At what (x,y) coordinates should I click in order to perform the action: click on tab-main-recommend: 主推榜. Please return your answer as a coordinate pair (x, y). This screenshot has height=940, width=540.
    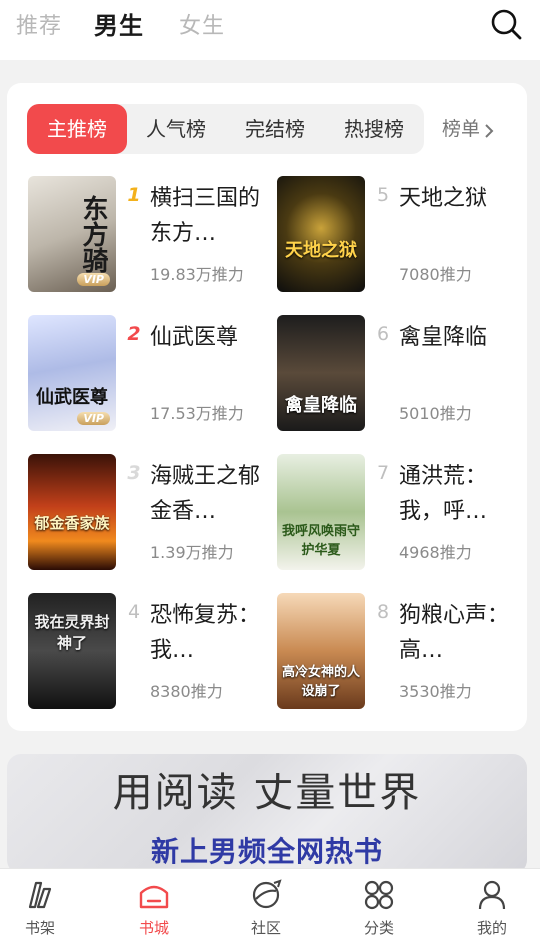
    Looking at the image, I should click on (77, 129).